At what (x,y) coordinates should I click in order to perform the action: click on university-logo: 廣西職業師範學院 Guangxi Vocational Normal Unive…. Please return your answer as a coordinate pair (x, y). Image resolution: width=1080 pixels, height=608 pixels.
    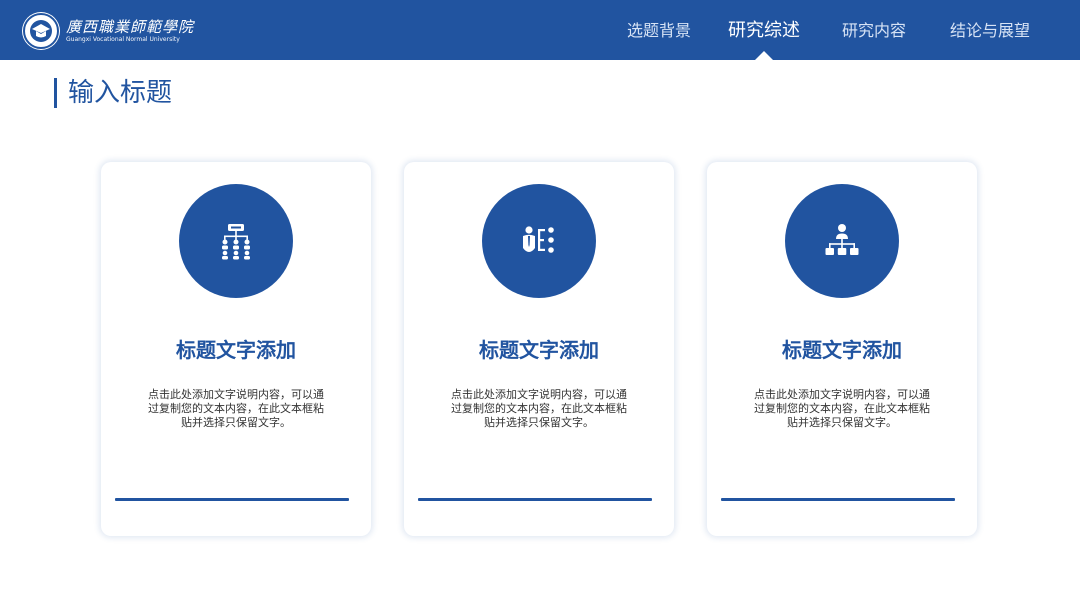
    Looking at the image, I should click on (108, 31).